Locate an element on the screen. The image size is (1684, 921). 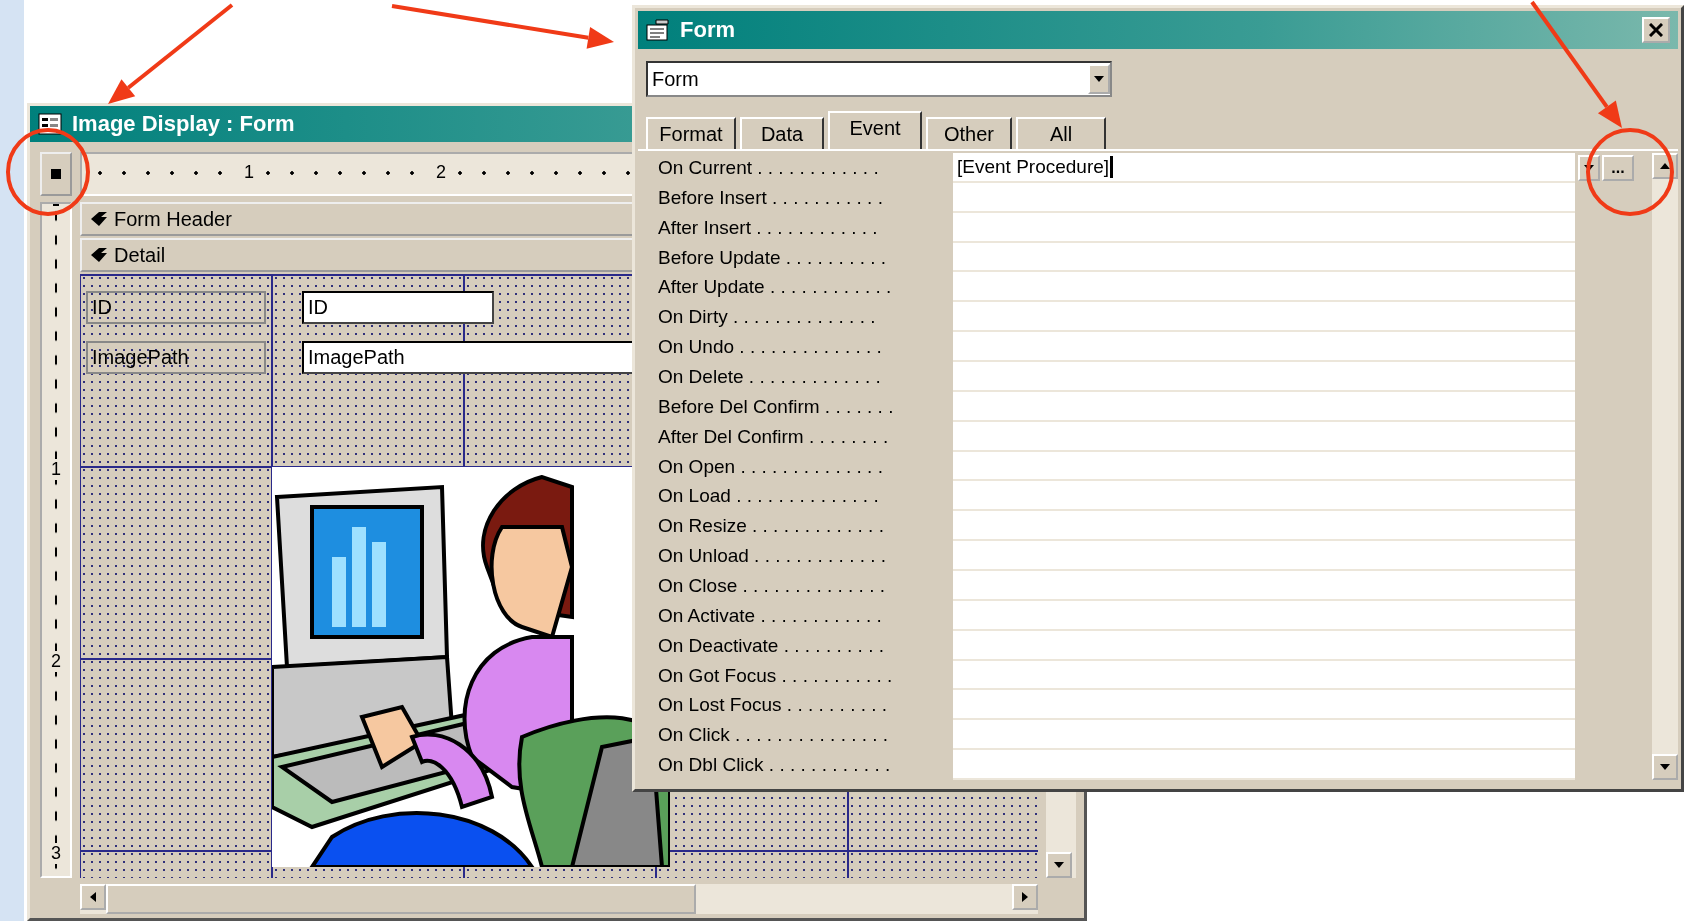
property-label: On Unload . . . . . . . . . . . . . is located at coordinates (772, 556).